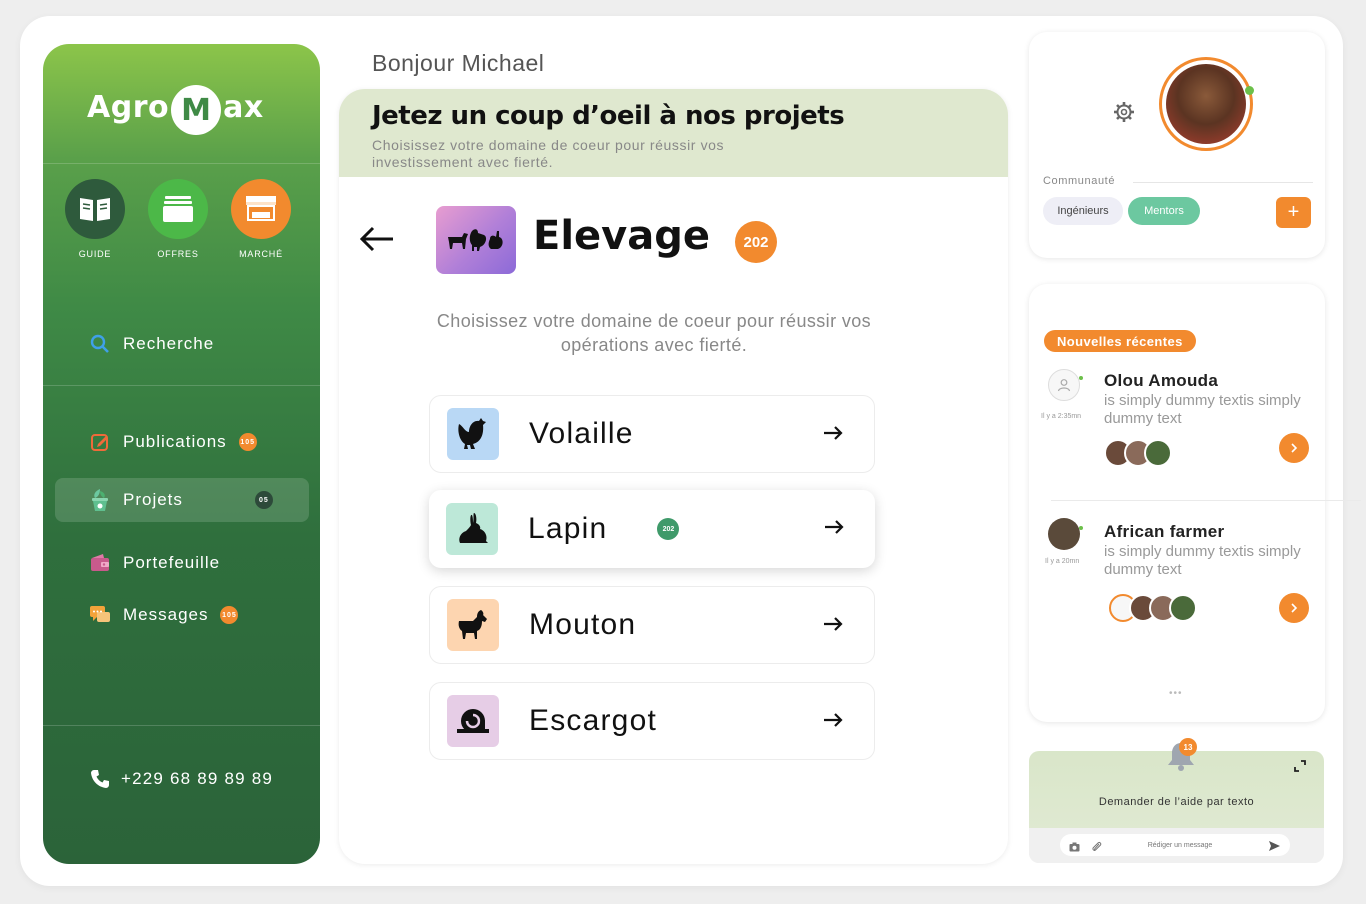 The height and width of the screenshot is (904, 1366). Describe the element at coordinates (652, 529) in the screenshot. I see `subcategory-lapin: Lapin 202` at that location.